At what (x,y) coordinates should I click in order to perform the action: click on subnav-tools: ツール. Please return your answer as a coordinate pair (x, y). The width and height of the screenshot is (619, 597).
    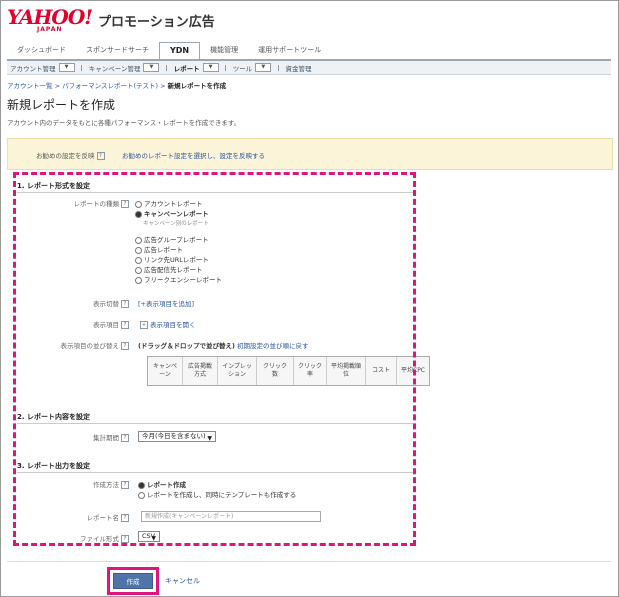
    Looking at the image, I should click on (243, 68).